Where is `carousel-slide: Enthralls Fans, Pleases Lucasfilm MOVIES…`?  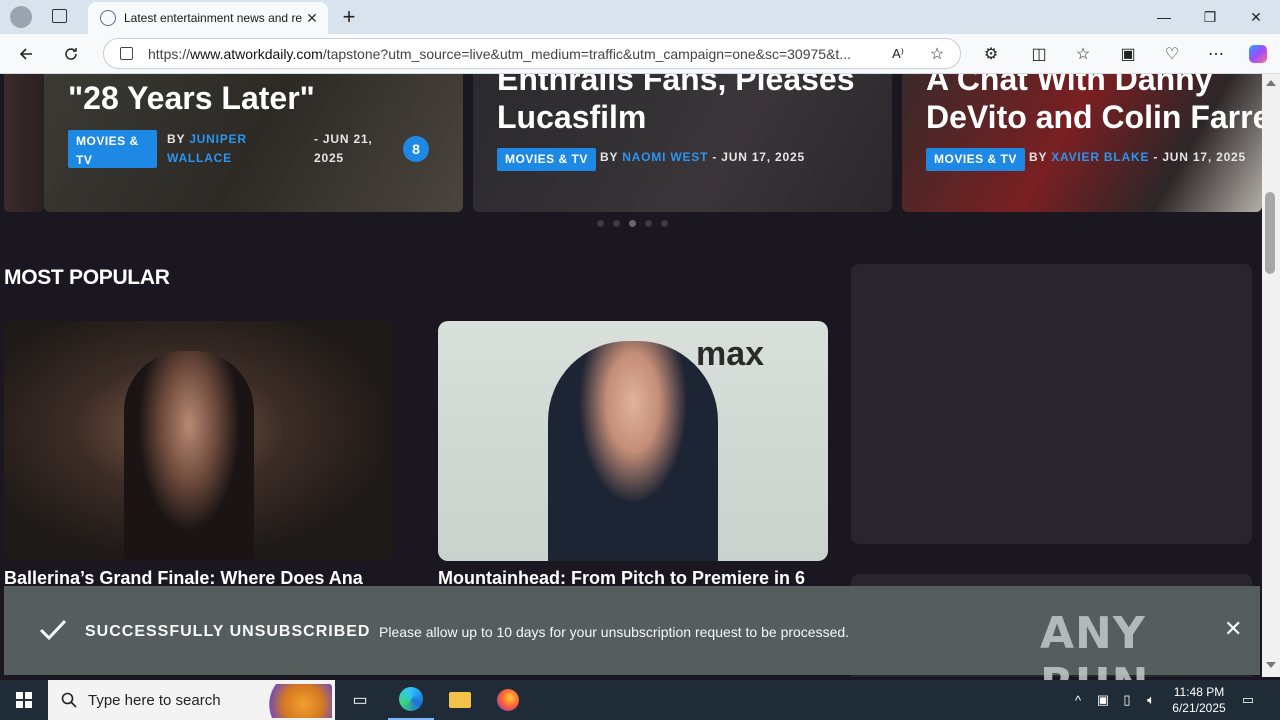
carousel-slide: Enthralls Fans, Pleases Lucasfilm MOVIES… is located at coordinates (682, 143).